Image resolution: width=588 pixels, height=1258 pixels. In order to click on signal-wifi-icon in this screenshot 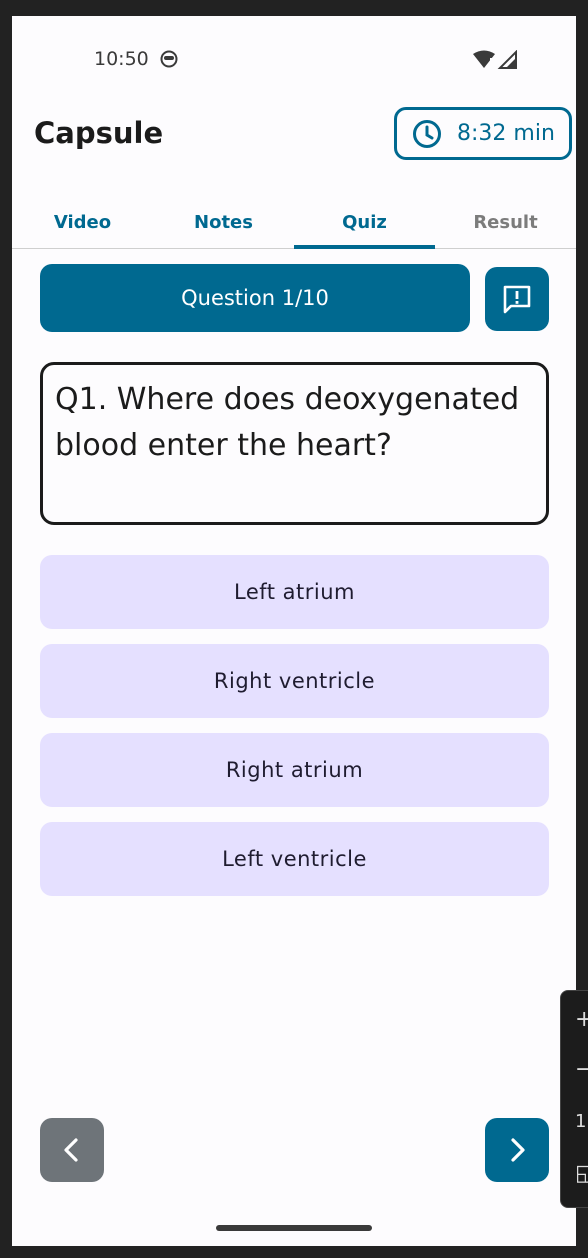, I will do `click(495, 59)`.